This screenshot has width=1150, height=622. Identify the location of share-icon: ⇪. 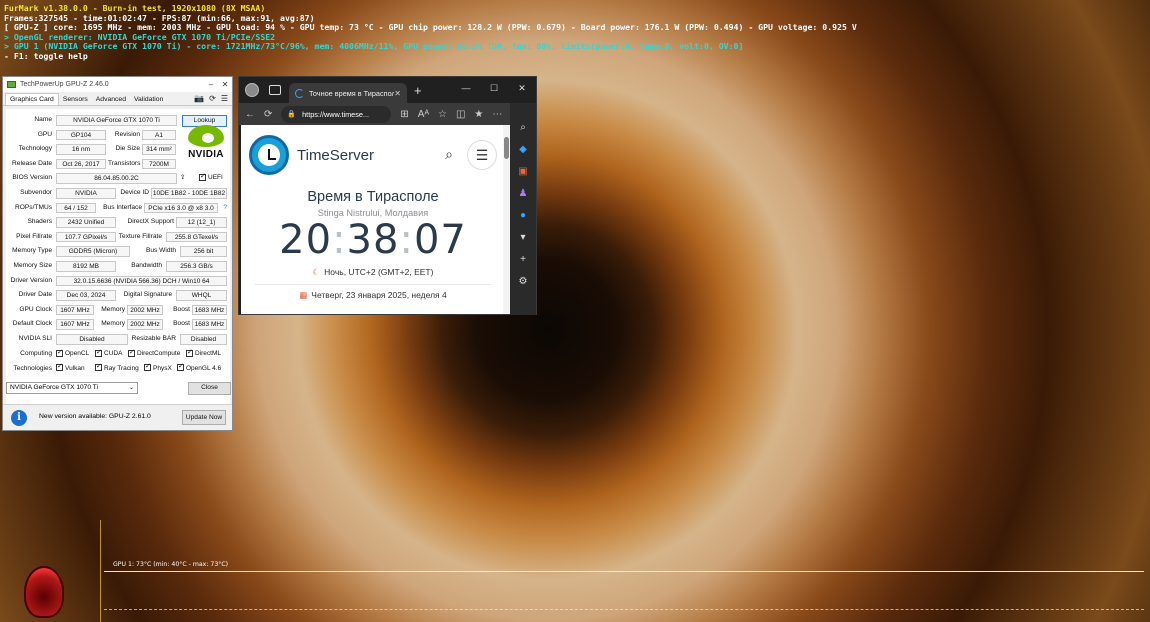
(187, 178).